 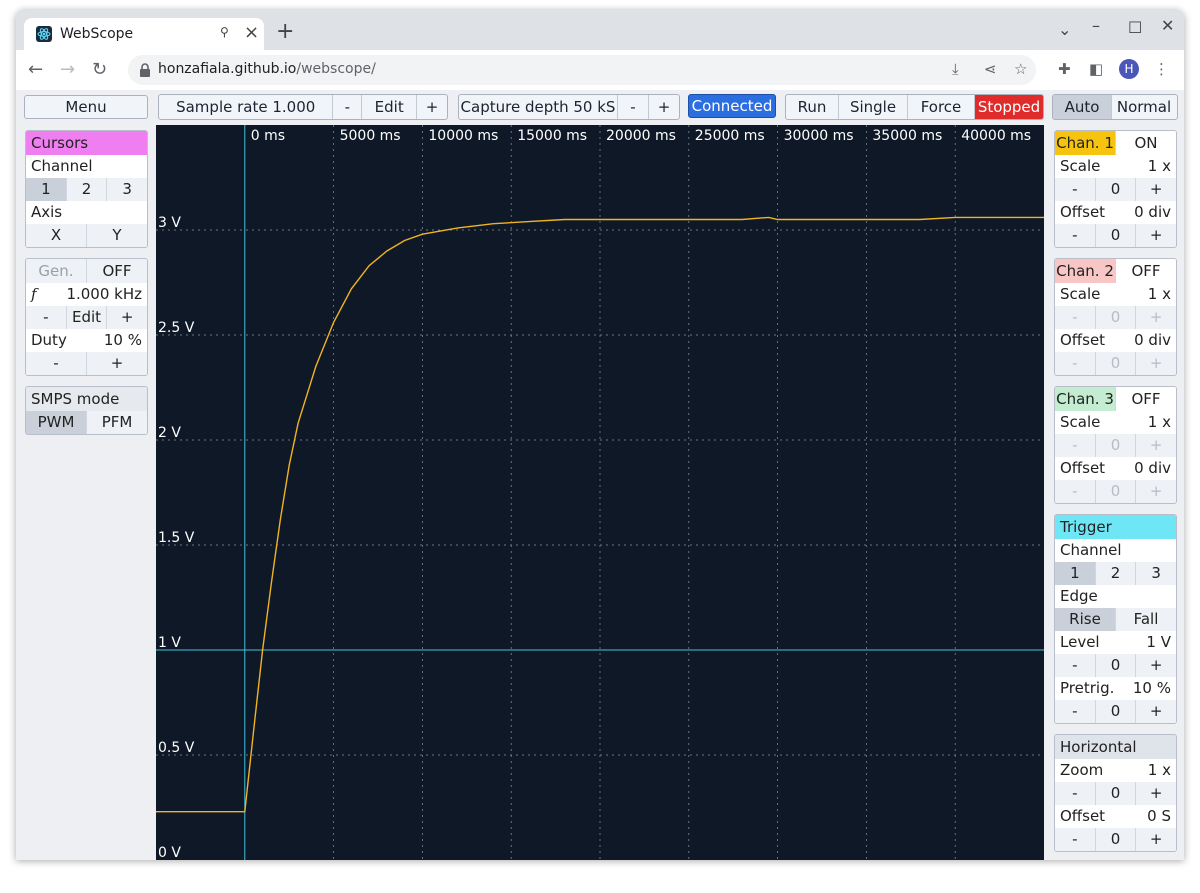 I want to click on horizontal-offset-step-value: 0, so click(x=1115, y=839).